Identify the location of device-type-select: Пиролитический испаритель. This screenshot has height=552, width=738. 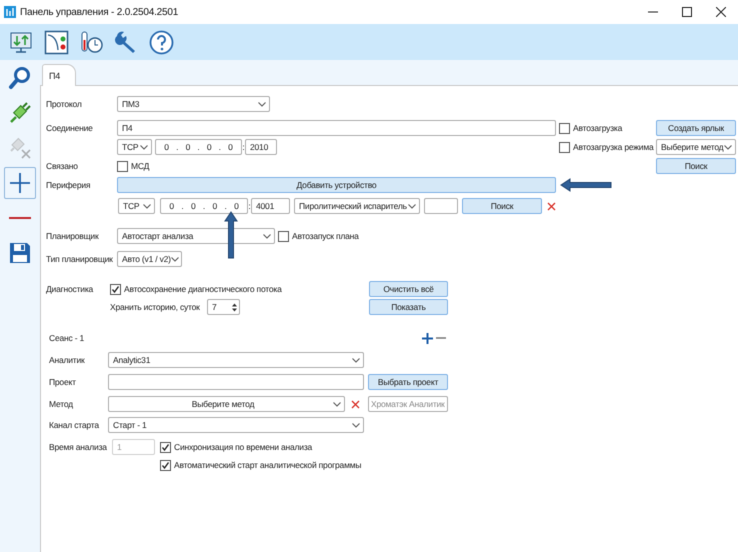
(357, 206).